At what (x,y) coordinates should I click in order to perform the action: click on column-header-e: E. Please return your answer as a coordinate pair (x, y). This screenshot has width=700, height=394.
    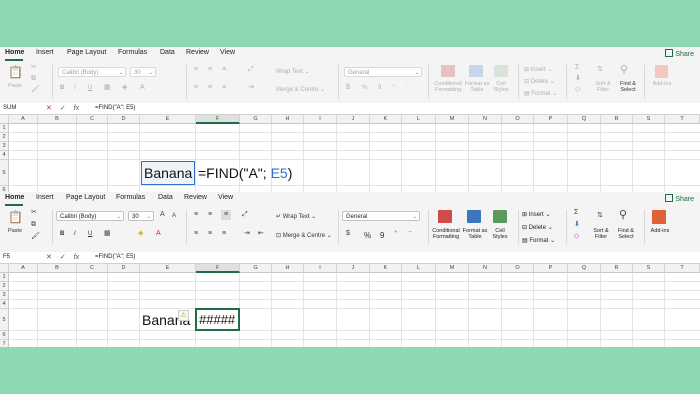
    Looking at the image, I should click on (168, 119).